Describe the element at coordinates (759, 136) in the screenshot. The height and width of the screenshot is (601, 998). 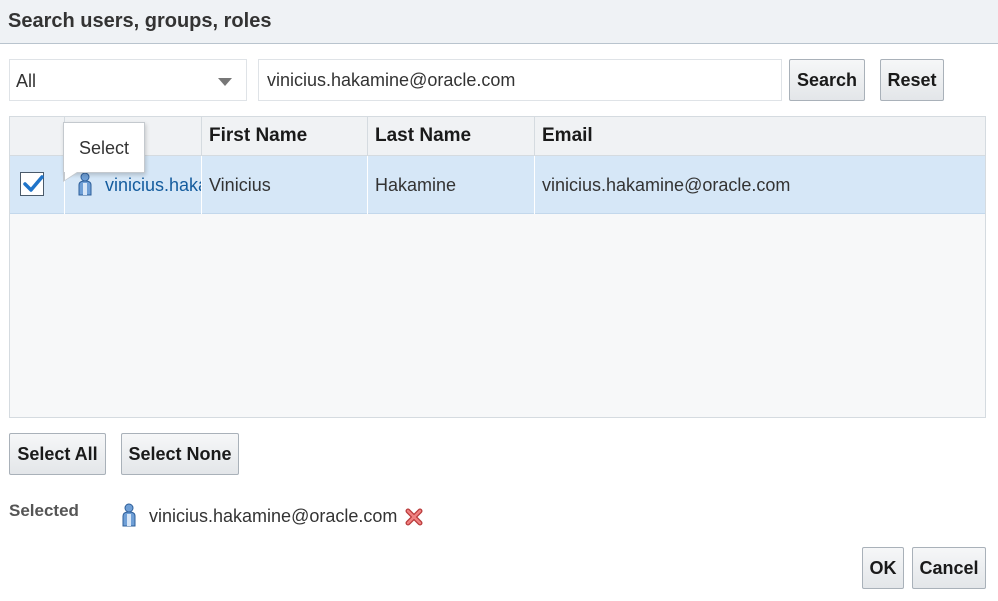
I see `column-header-email: Email` at that location.